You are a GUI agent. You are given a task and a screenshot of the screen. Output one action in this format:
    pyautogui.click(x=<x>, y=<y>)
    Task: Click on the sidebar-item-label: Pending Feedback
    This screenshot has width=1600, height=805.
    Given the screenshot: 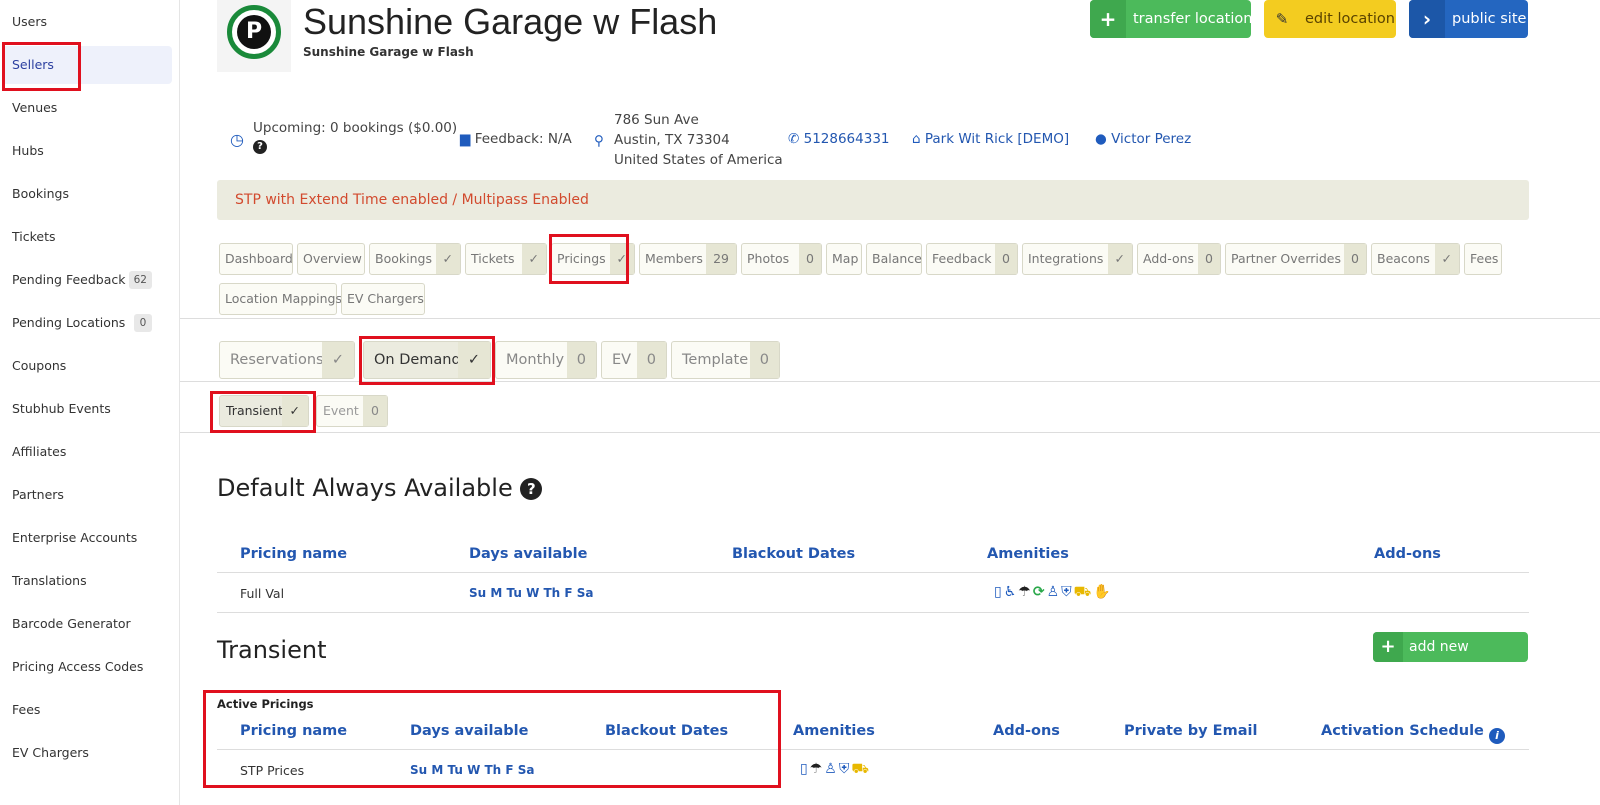 What is the action you would take?
    pyautogui.click(x=69, y=279)
    